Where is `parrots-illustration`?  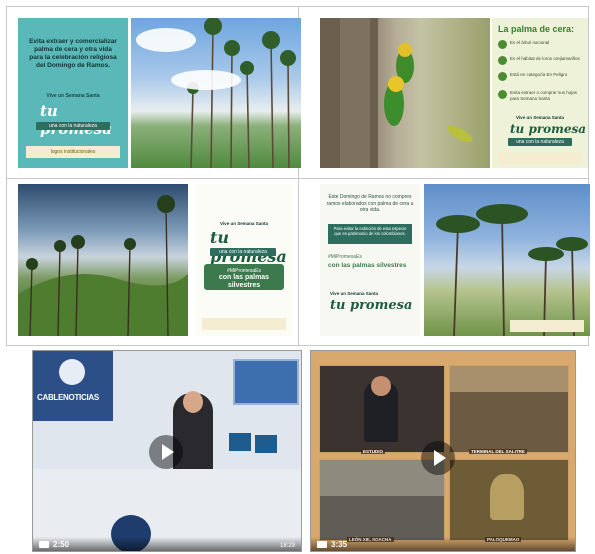
parrots-illustration is located at coordinates (396, 93).